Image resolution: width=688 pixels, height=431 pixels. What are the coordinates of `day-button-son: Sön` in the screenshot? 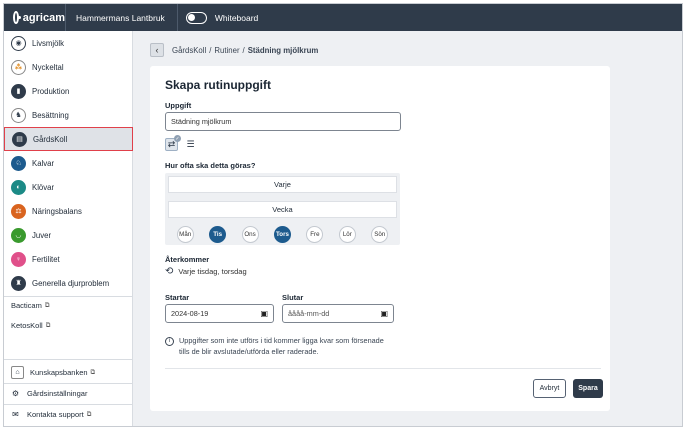 It's located at (380, 234).